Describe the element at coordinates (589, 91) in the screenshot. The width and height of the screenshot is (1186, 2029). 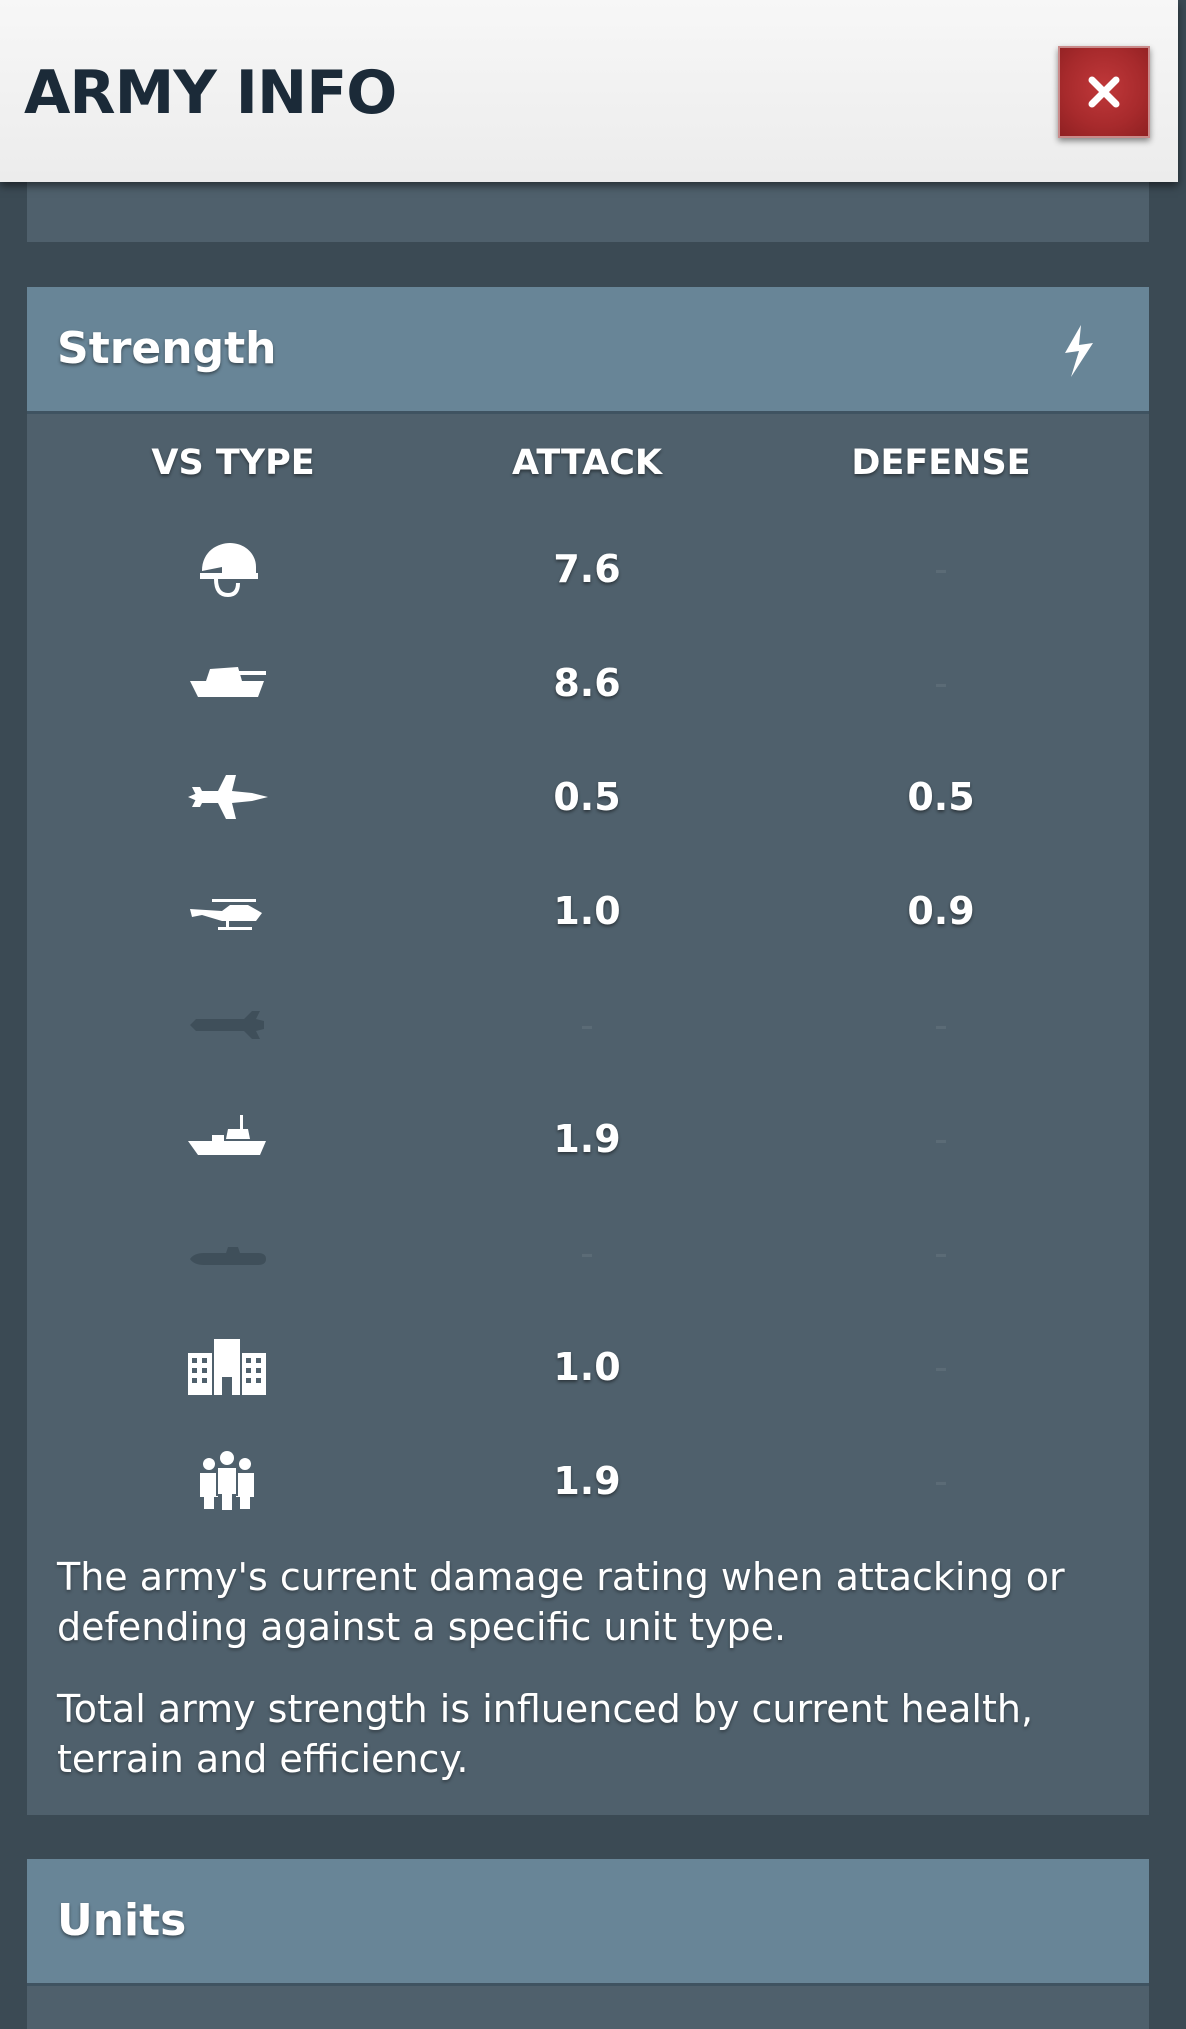
I see `dialog-header: ARMY INFO` at that location.